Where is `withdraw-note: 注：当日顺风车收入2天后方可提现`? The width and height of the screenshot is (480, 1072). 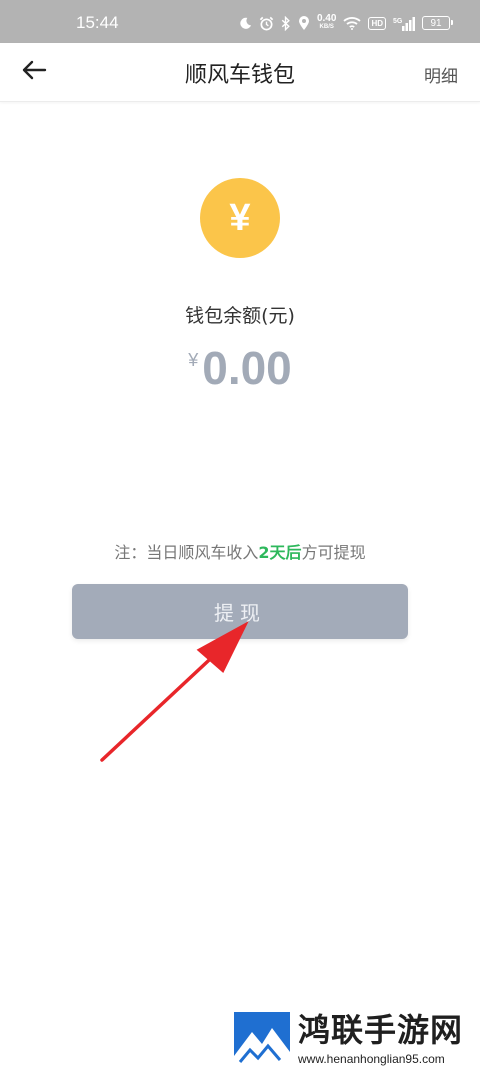
withdraw-note: 注：当日顺风车收入2天后方可提现 is located at coordinates (240, 551).